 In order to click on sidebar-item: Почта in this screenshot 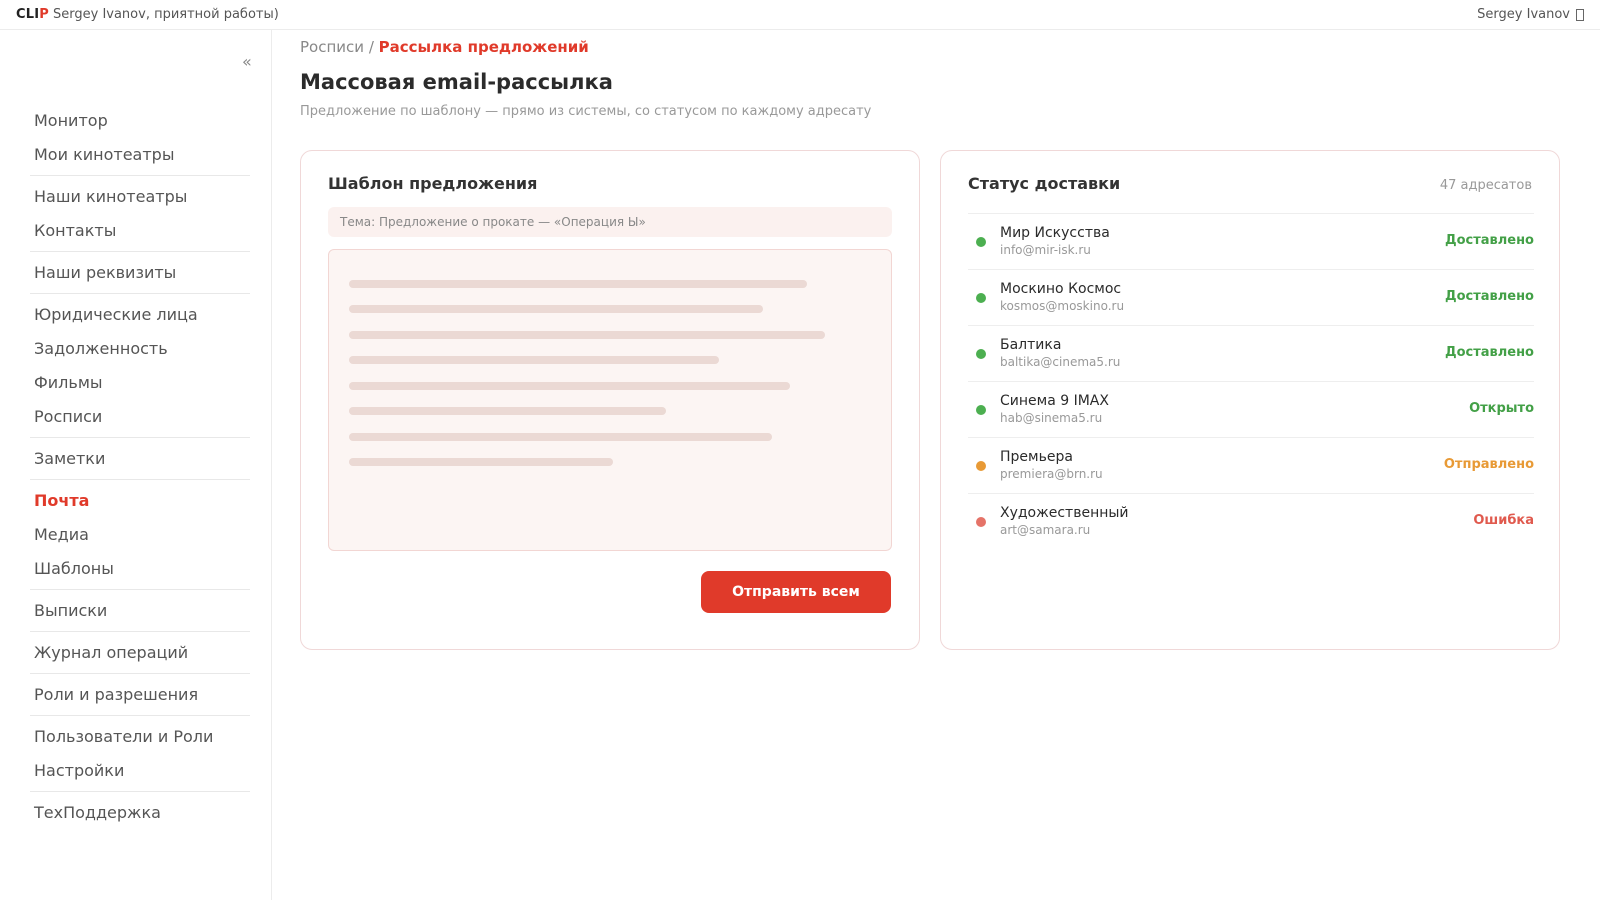, I will do `click(140, 501)`.